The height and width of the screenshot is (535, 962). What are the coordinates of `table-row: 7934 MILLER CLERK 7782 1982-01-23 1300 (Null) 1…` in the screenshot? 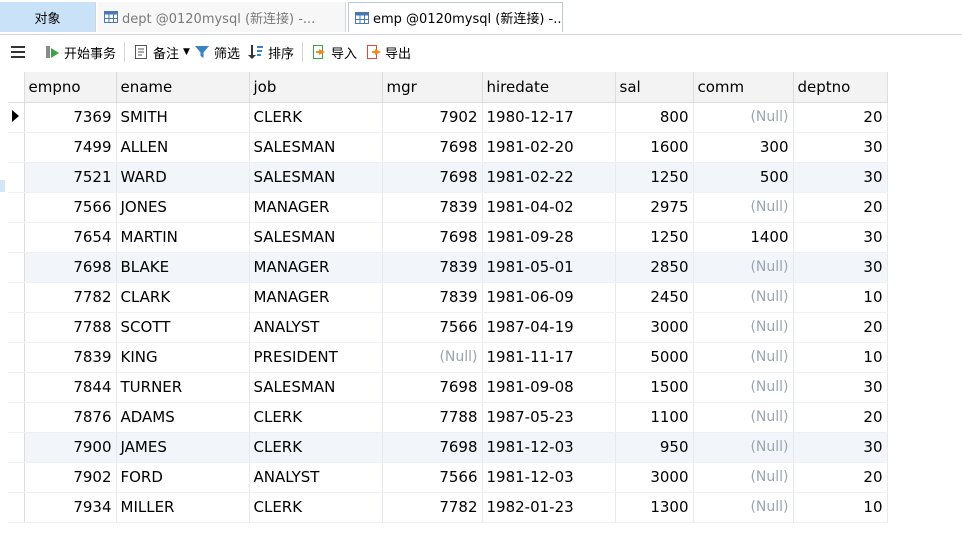 It's located at (448, 507).